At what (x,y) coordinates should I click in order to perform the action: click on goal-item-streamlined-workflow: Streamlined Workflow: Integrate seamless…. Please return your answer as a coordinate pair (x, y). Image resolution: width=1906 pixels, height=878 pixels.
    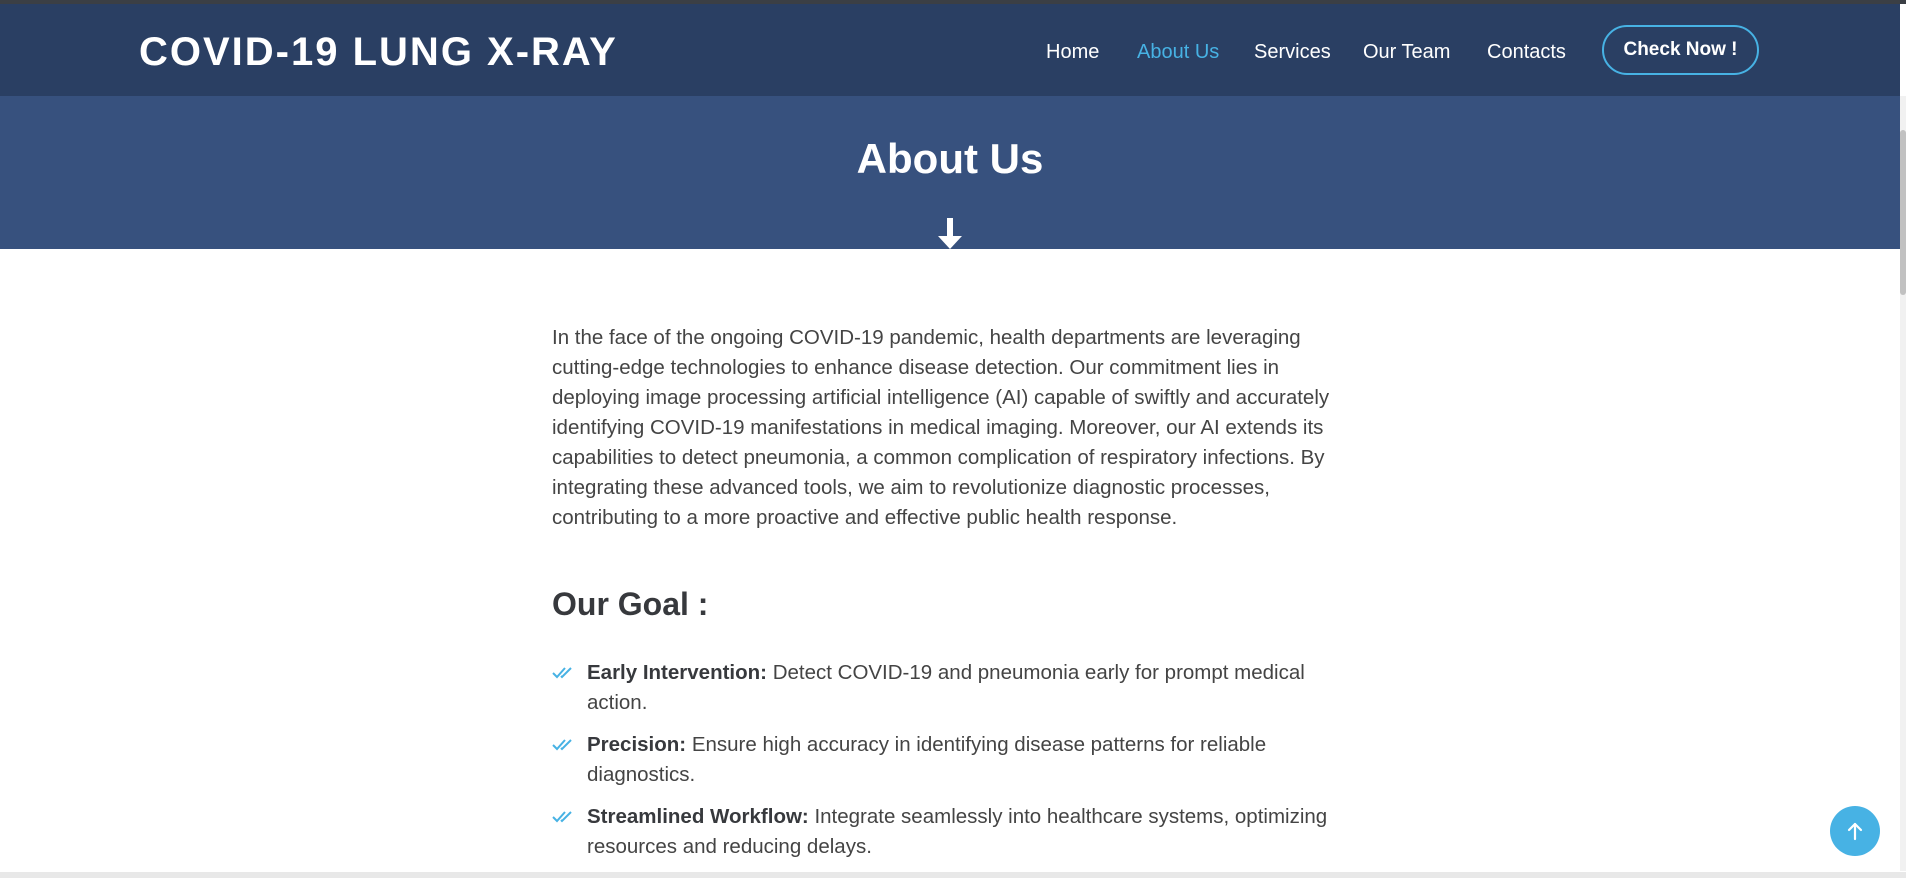
    Looking at the image, I should click on (952, 832).